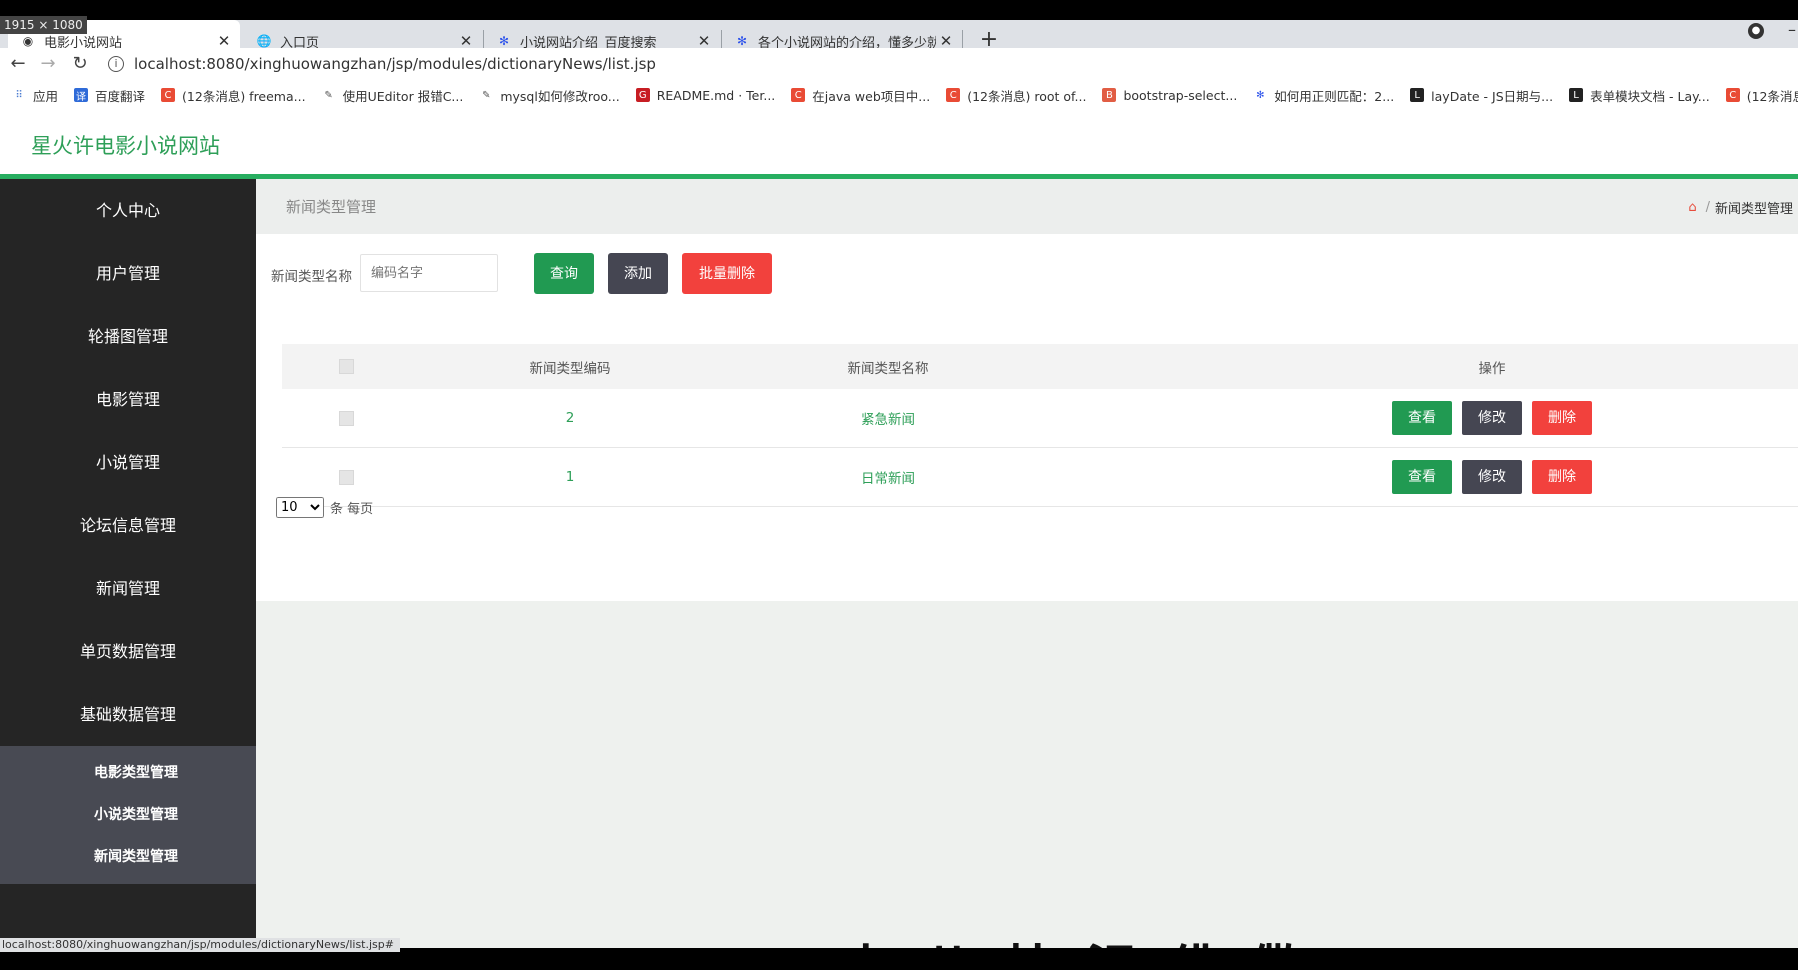 The height and width of the screenshot is (970, 1798). I want to click on site-title: 星火许电影小说网站, so click(125, 145).